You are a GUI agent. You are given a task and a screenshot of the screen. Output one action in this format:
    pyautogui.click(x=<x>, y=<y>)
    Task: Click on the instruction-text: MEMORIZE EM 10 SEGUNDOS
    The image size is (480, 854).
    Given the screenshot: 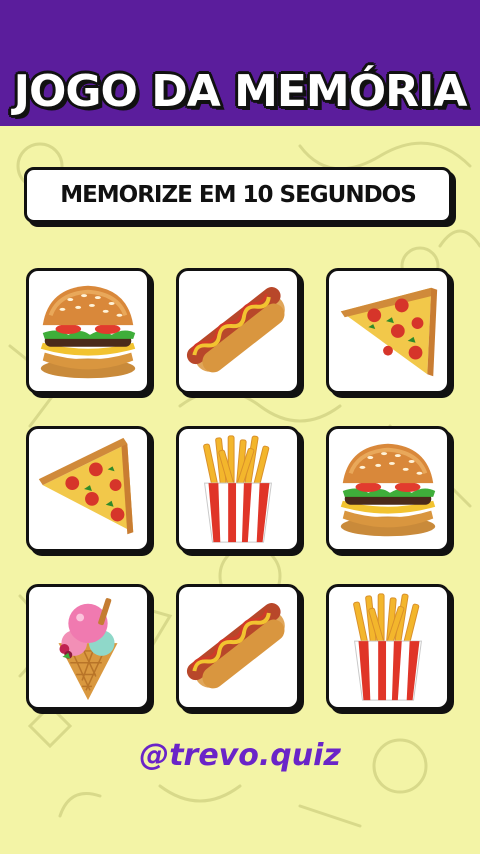 What is the action you would take?
    pyautogui.click(x=238, y=195)
    